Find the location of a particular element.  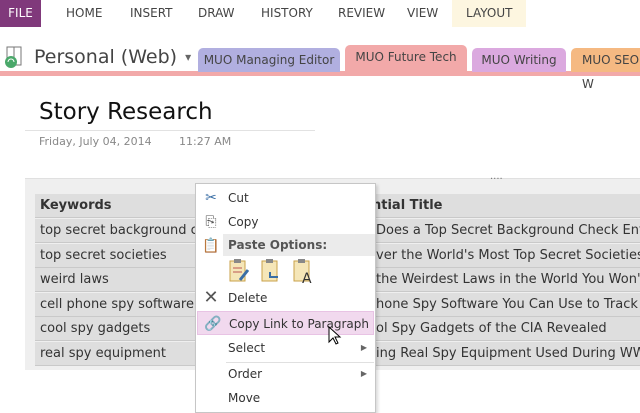

copy-icon: ⎘ is located at coordinates (211, 222).